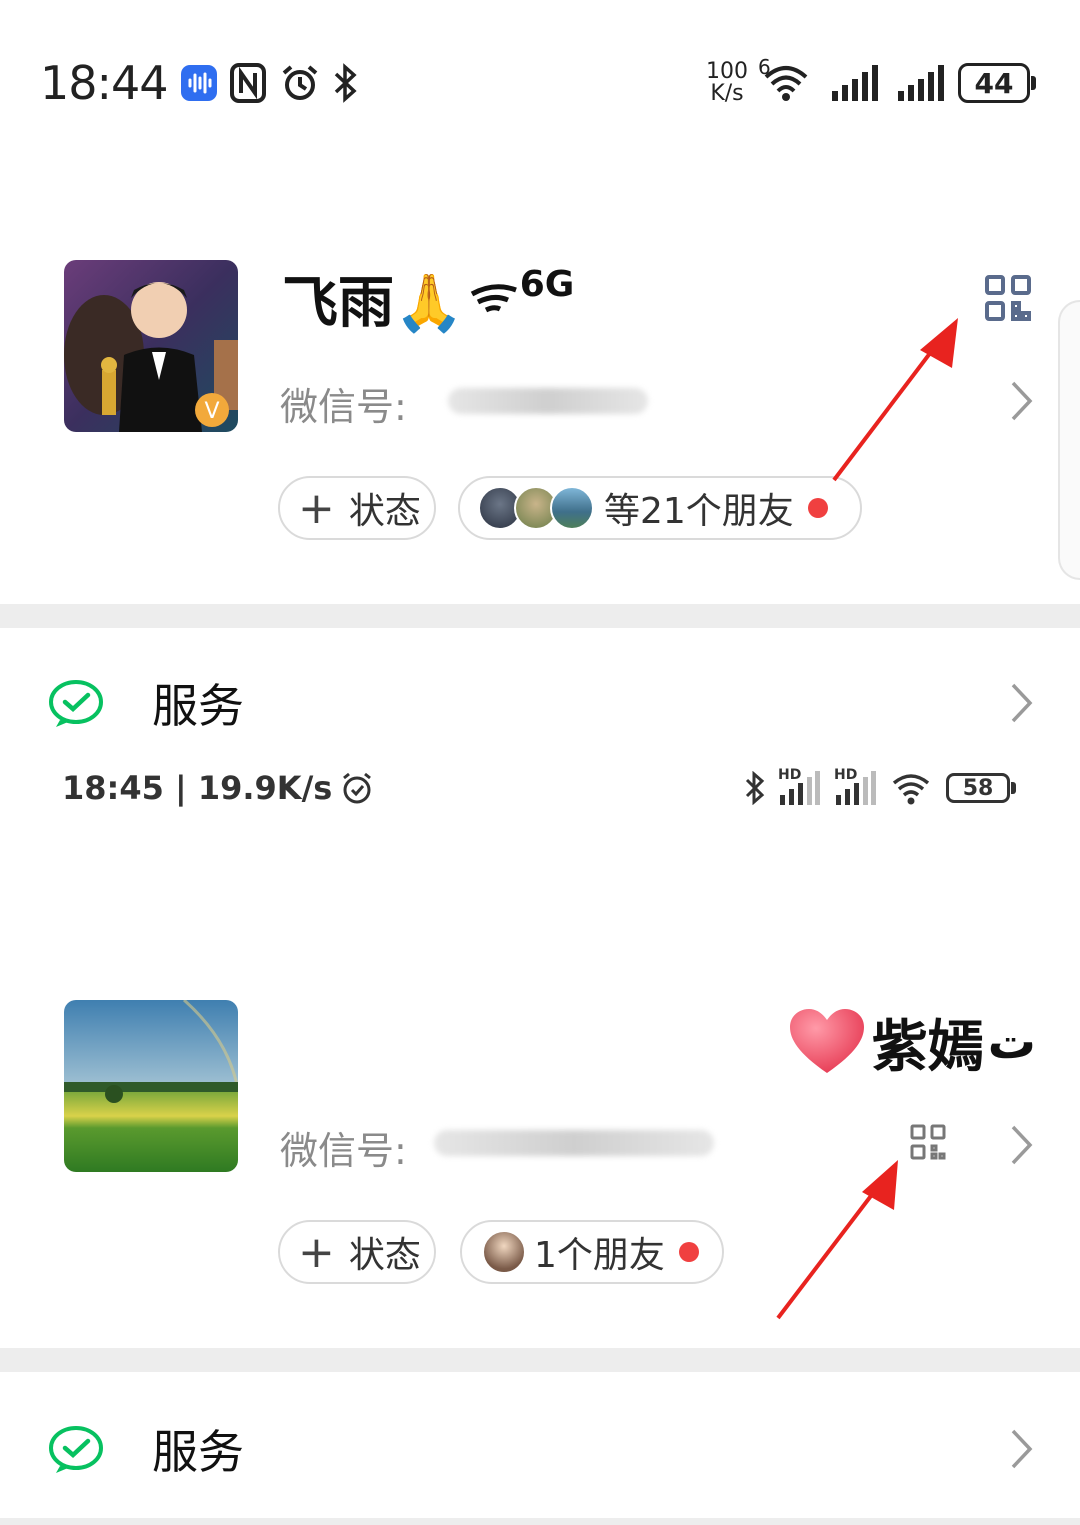 This screenshot has height=1525, width=1080. Describe the element at coordinates (764, 67) in the screenshot. I see `wifi-generation: 6` at that location.